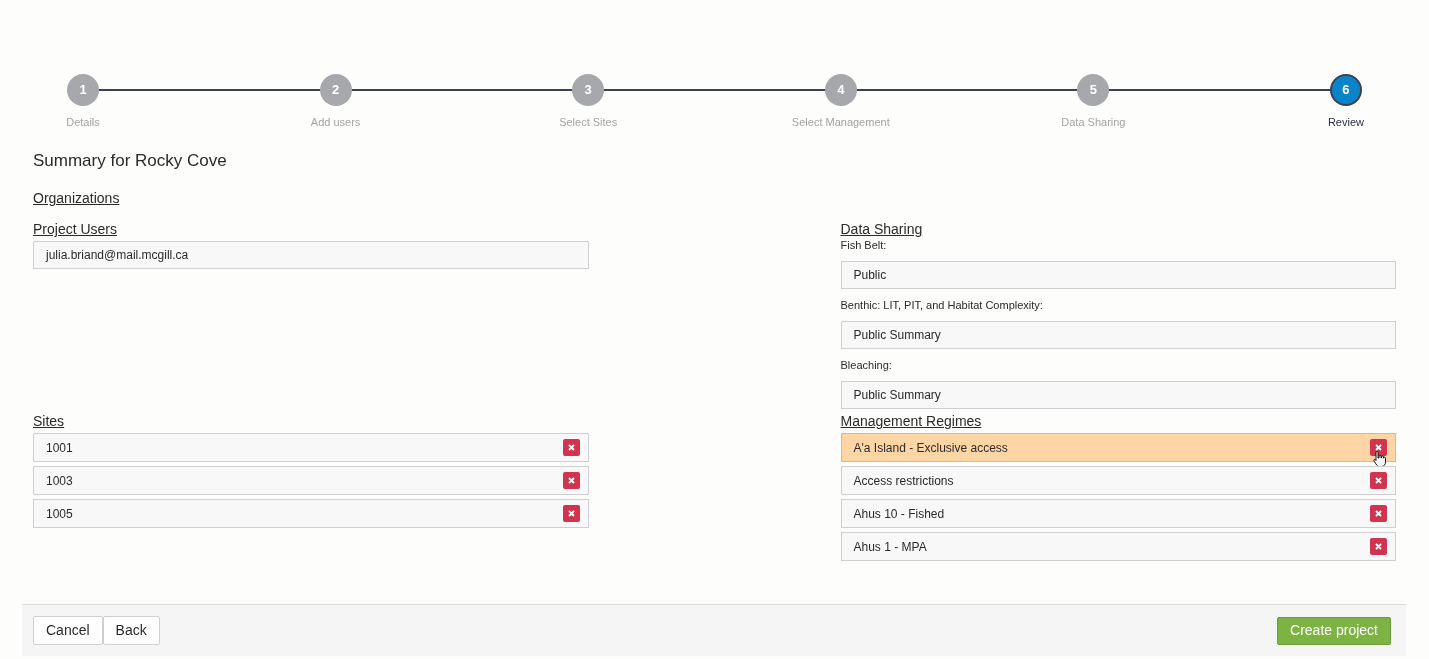 The height and width of the screenshot is (659, 1429). Describe the element at coordinates (83, 122) in the screenshot. I see `step-label: Details` at that location.